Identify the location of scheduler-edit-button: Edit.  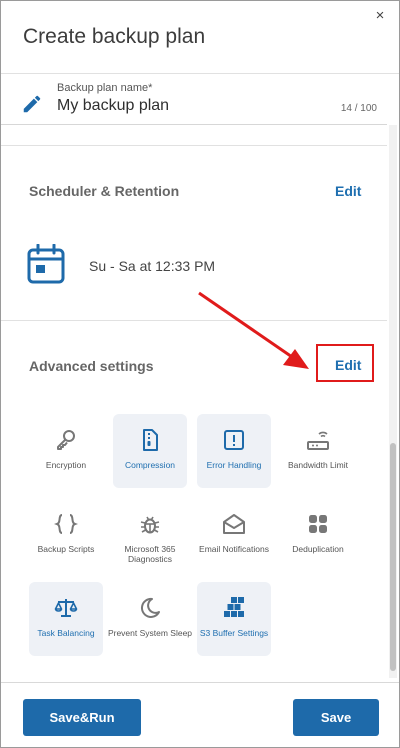
(348, 191).